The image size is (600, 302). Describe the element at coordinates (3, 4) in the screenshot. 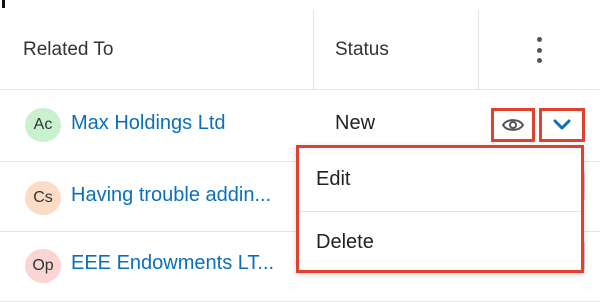

I see `cropped-glyph` at that location.